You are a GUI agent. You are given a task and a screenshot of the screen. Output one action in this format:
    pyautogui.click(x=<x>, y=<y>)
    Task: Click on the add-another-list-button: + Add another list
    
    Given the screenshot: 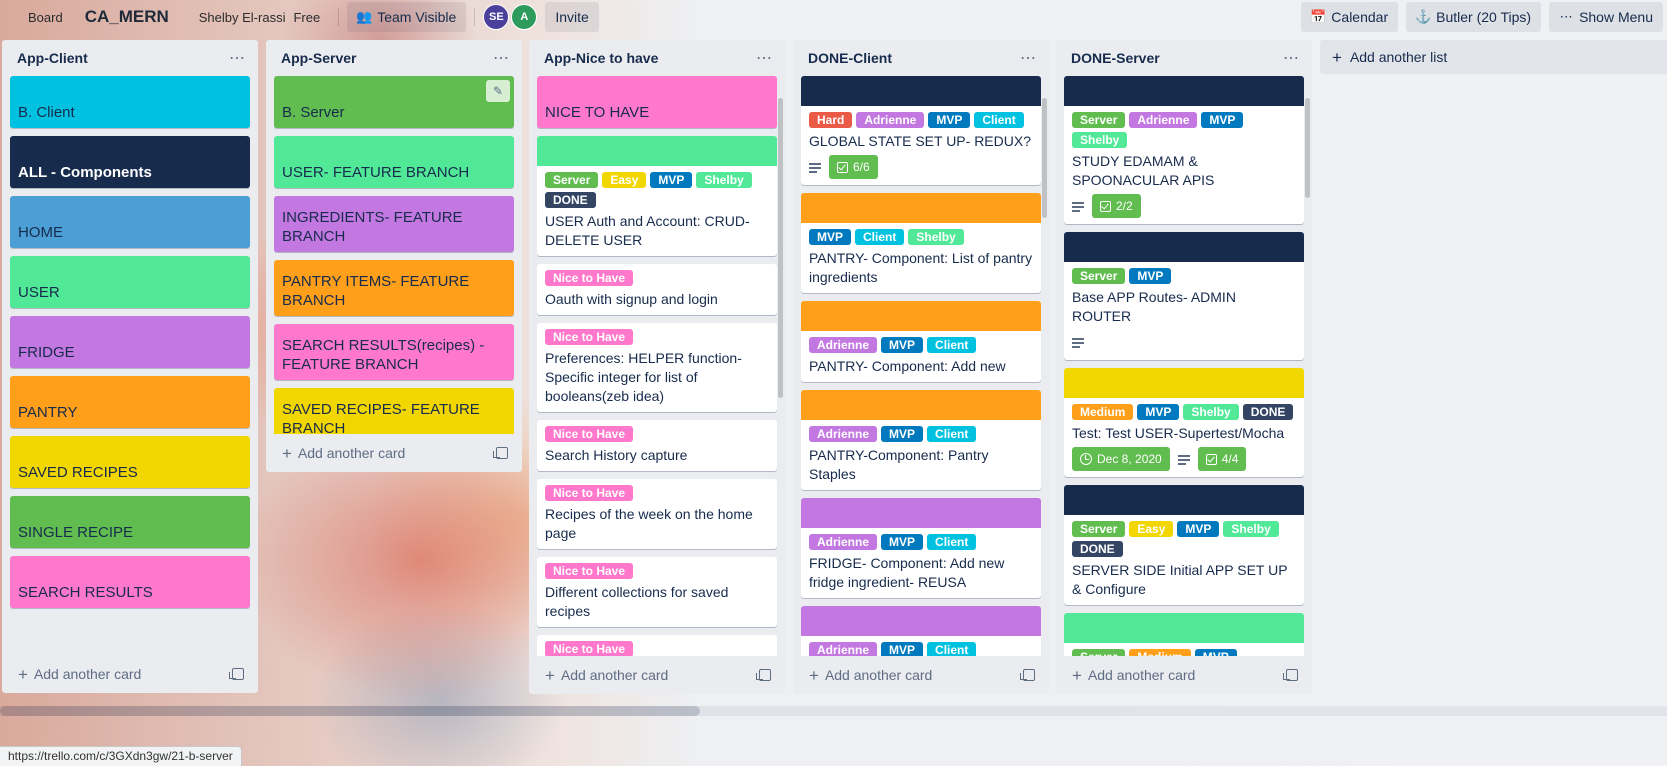 What is the action you would take?
    pyautogui.click(x=1493, y=57)
    